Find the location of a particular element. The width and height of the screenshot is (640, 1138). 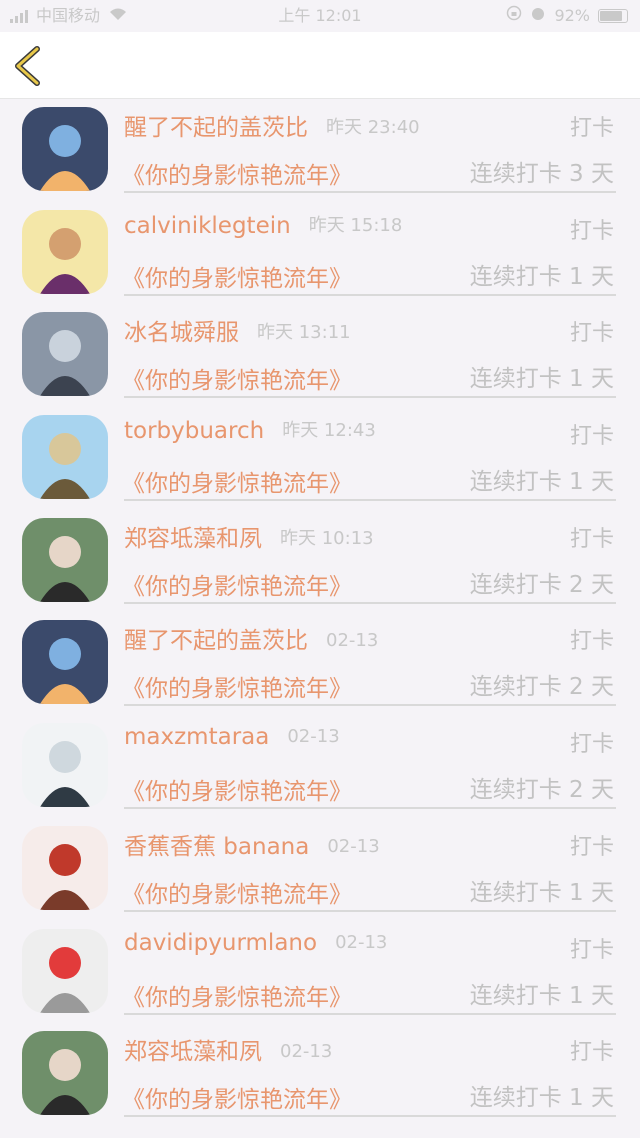

chevron-left-icon is located at coordinates (27, 66).